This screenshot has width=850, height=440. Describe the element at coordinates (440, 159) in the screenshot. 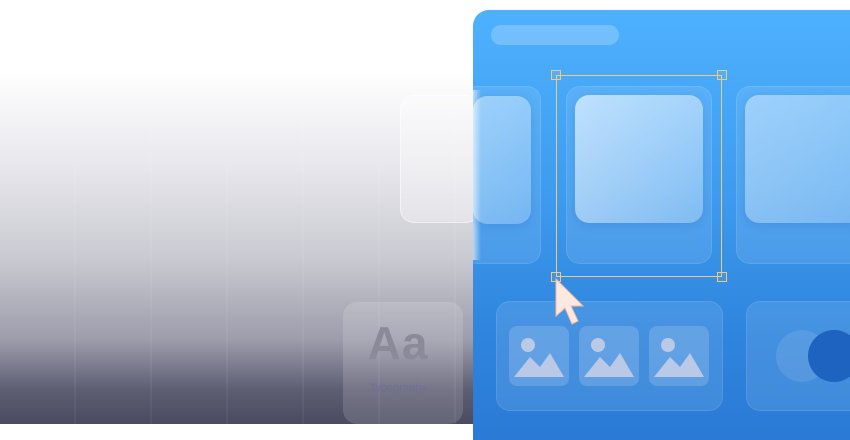

I see `ghost-card` at that location.